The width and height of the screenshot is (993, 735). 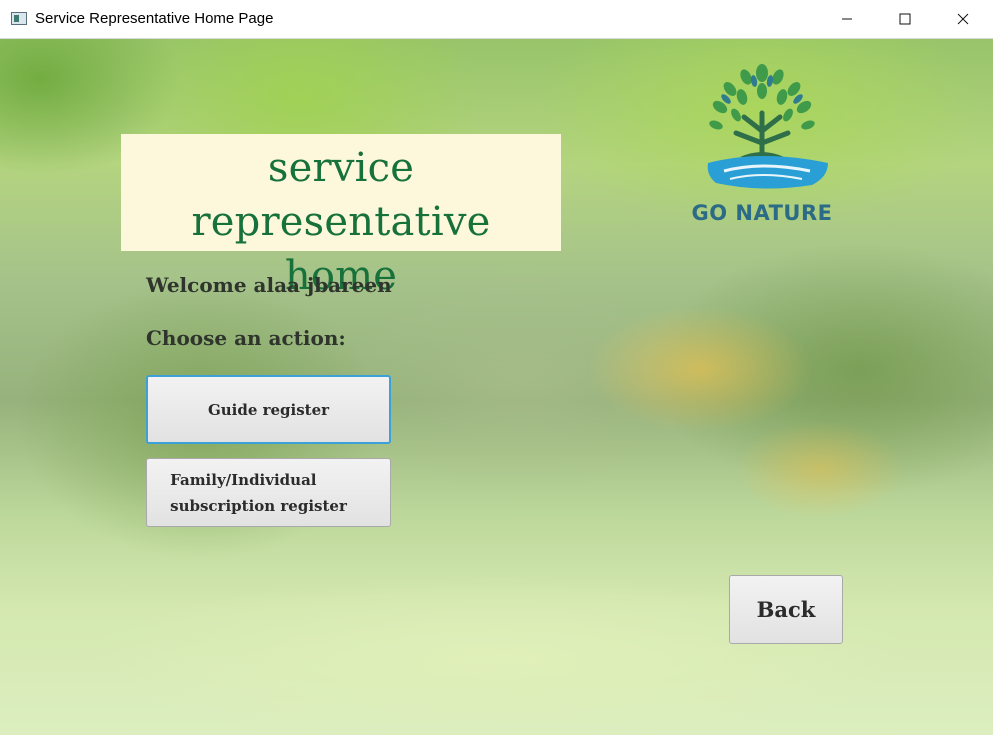 I want to click on logo-text: GO NATURE, so click(x=762, y=213).